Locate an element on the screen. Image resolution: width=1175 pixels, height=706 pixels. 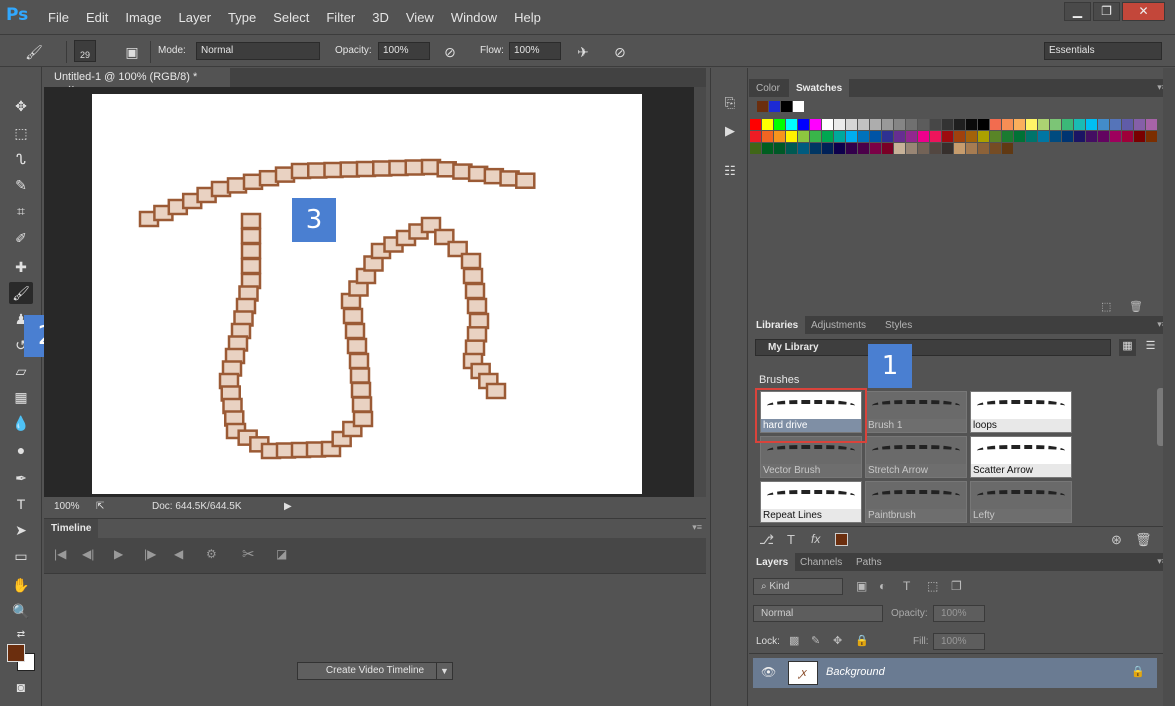
create-video-timeline-button: Create Video Timeline is located at coordinates (375, 671).